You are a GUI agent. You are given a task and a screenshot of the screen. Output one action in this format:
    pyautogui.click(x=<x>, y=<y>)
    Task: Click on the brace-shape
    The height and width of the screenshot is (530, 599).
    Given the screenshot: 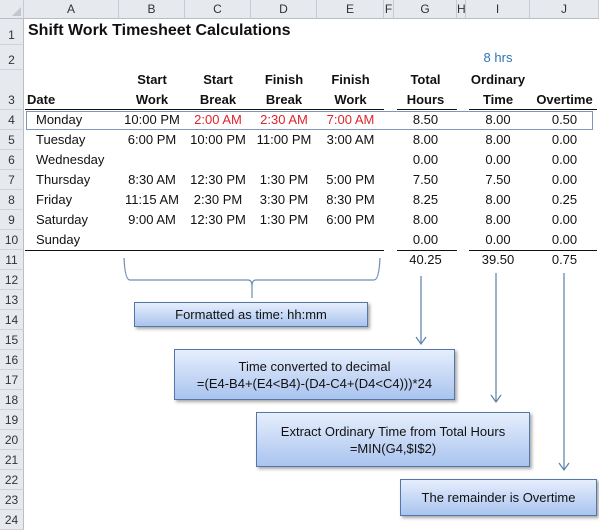 What is the action you would take?
    pyautogui.click(x=252, y=277)
    